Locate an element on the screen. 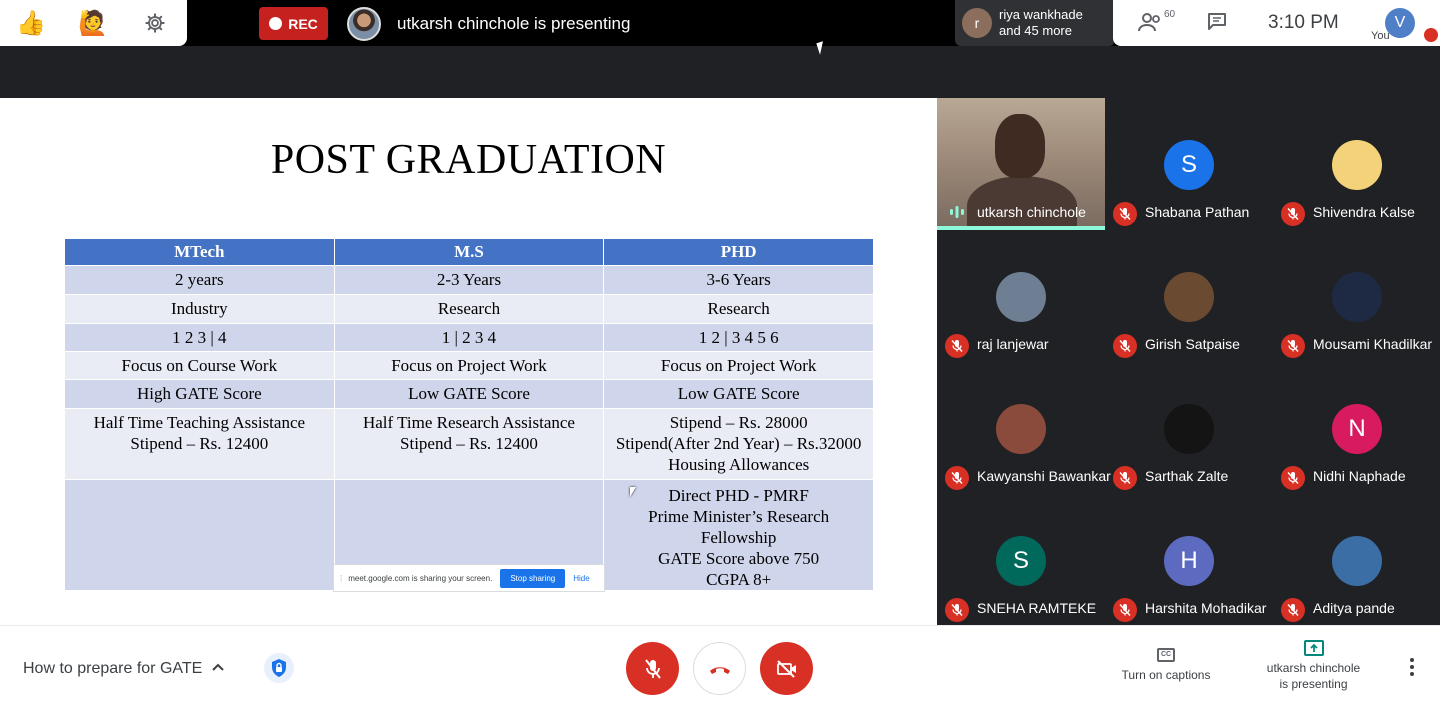  host-controls-button is located at coordinates (279, 668).